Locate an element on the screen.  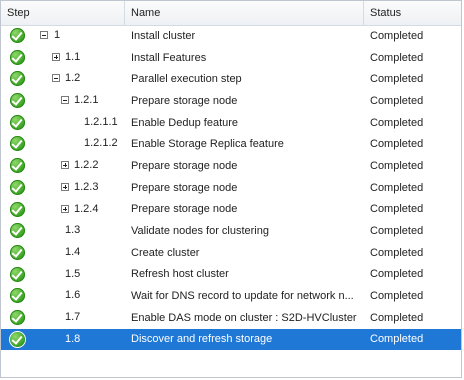
step-number: 1.2 is located at coordinates (73, 78).